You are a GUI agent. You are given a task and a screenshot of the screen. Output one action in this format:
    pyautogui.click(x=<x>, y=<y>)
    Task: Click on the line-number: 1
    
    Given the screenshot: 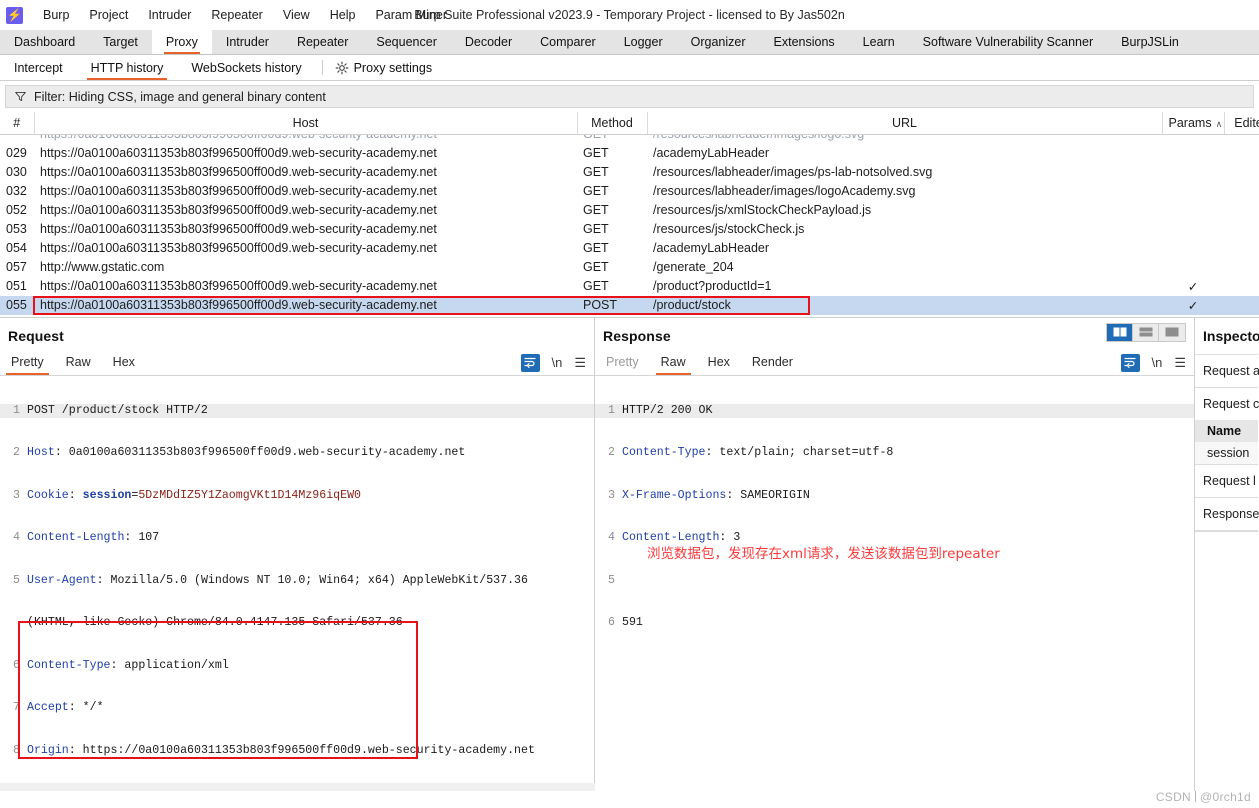 What is the action you would take?
    pyautogui.click(x=16, y=410)
    